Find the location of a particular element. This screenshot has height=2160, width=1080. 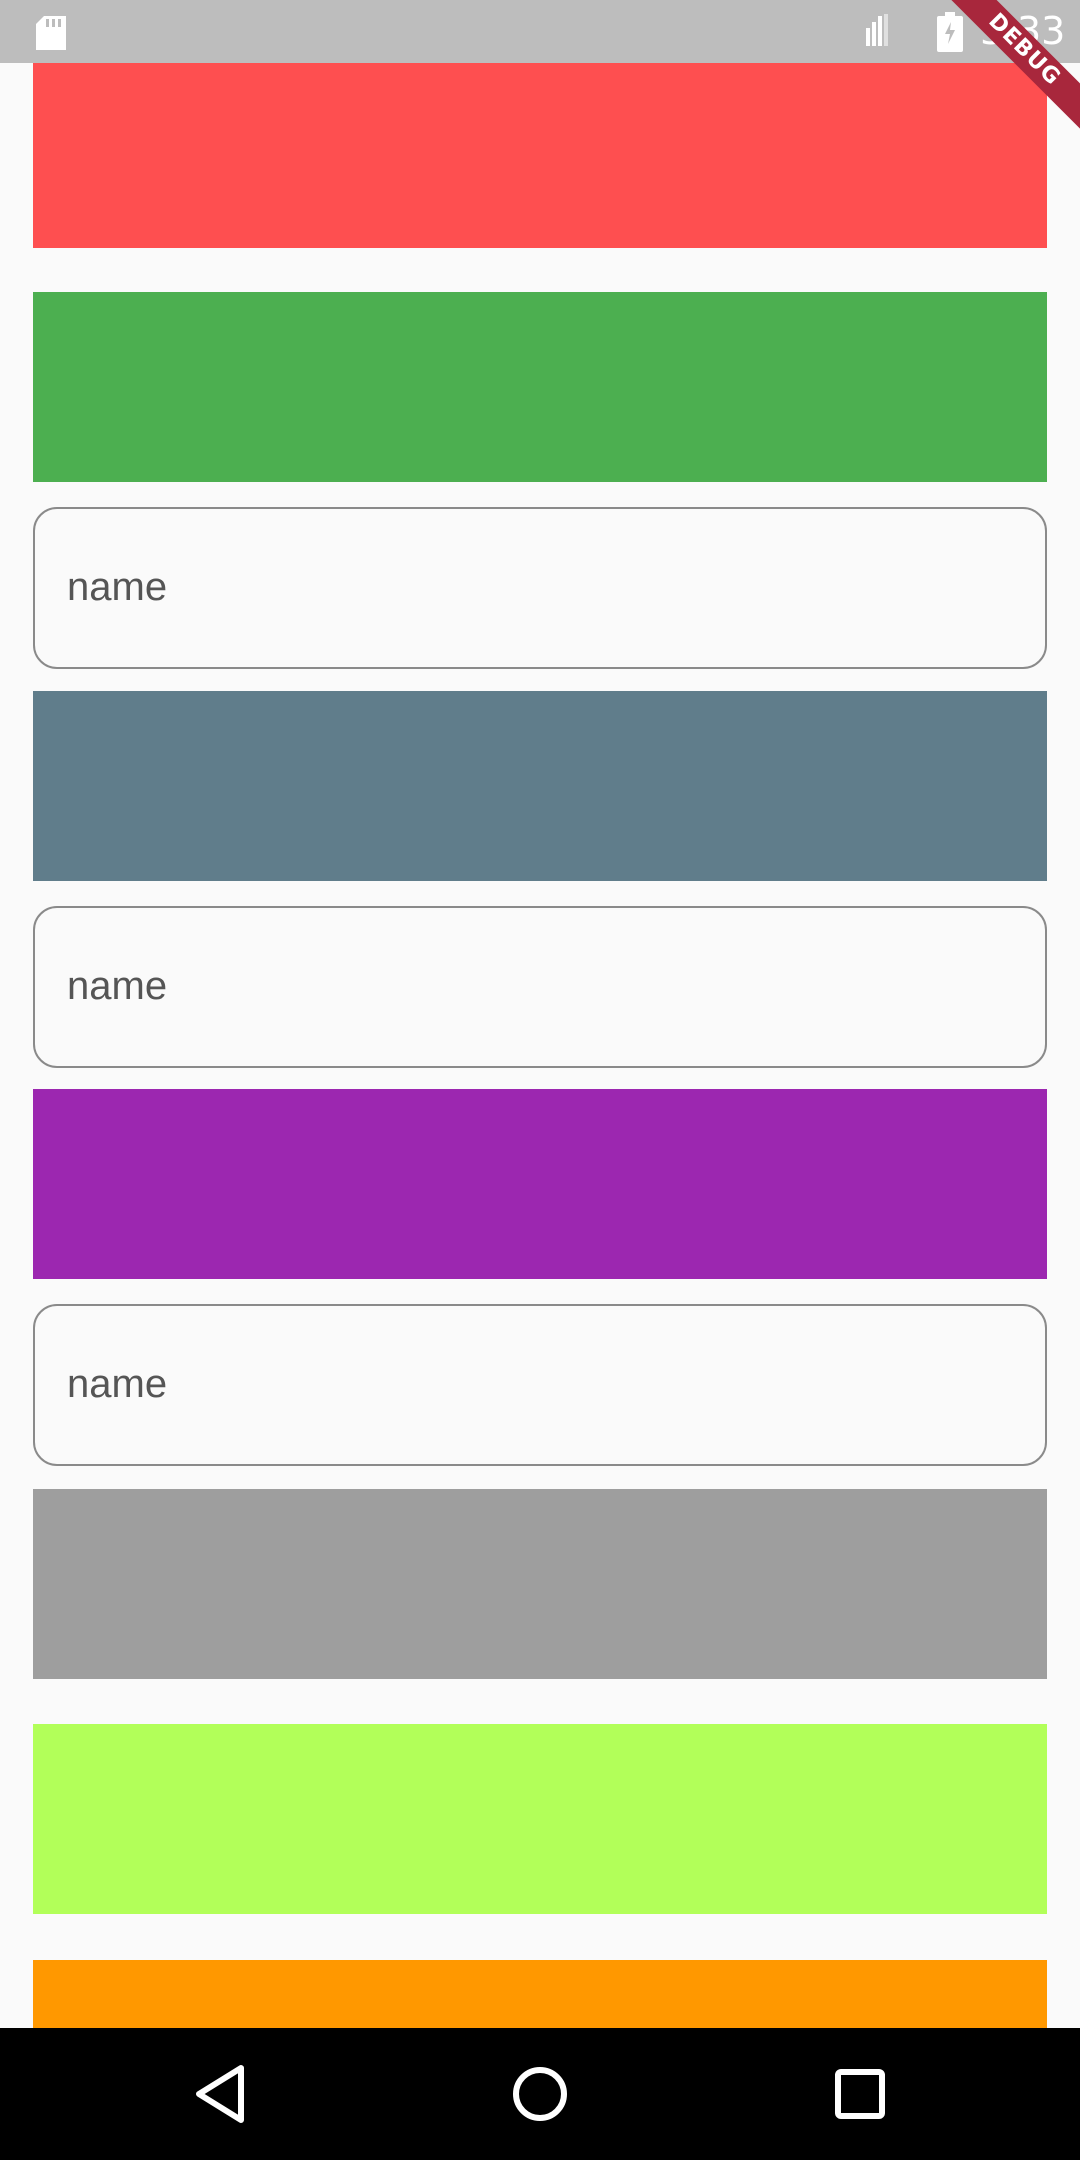

color-block-grey is located at coordinates (540, 1584).